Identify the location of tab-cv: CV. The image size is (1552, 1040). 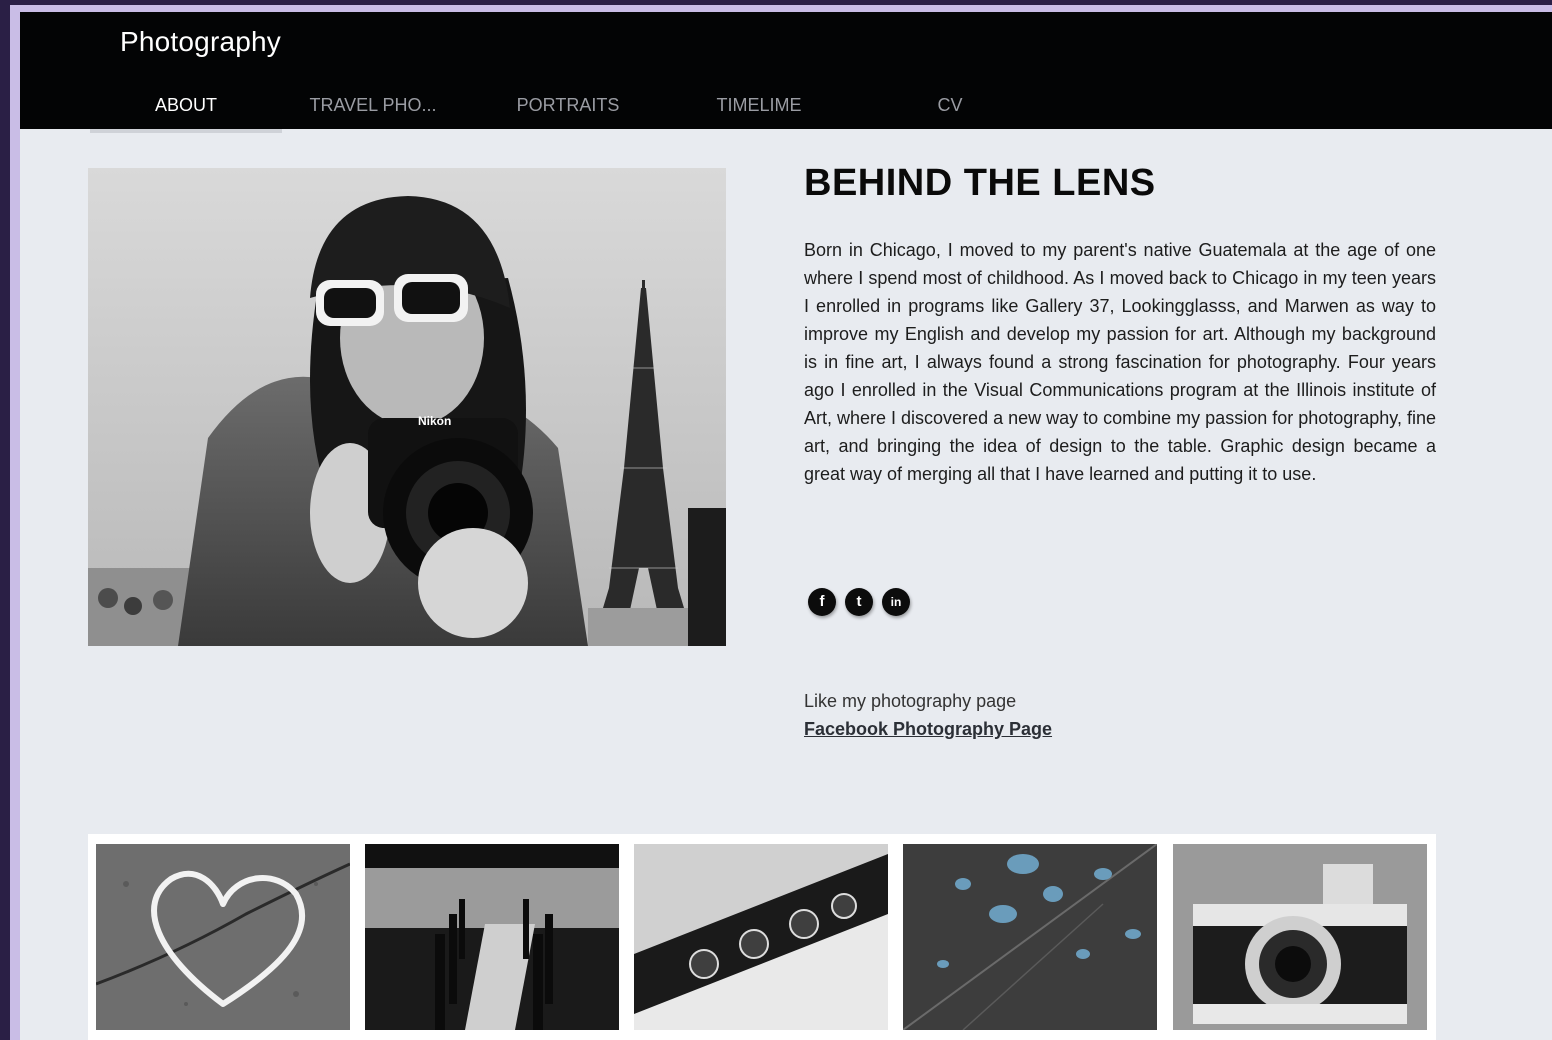
(950, 110).